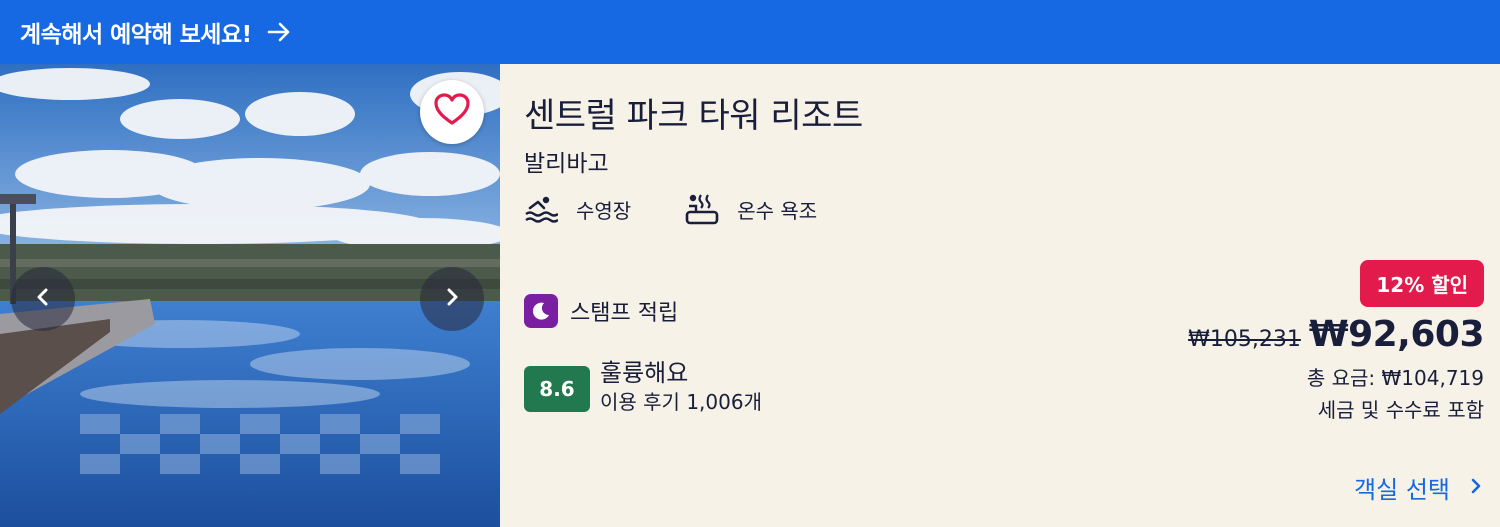  What do you see at coordinates (136, 35) in the screenshot?
I see `banner-text: 계속해서 예약해 보세요!` at bounding box center [136, 35].